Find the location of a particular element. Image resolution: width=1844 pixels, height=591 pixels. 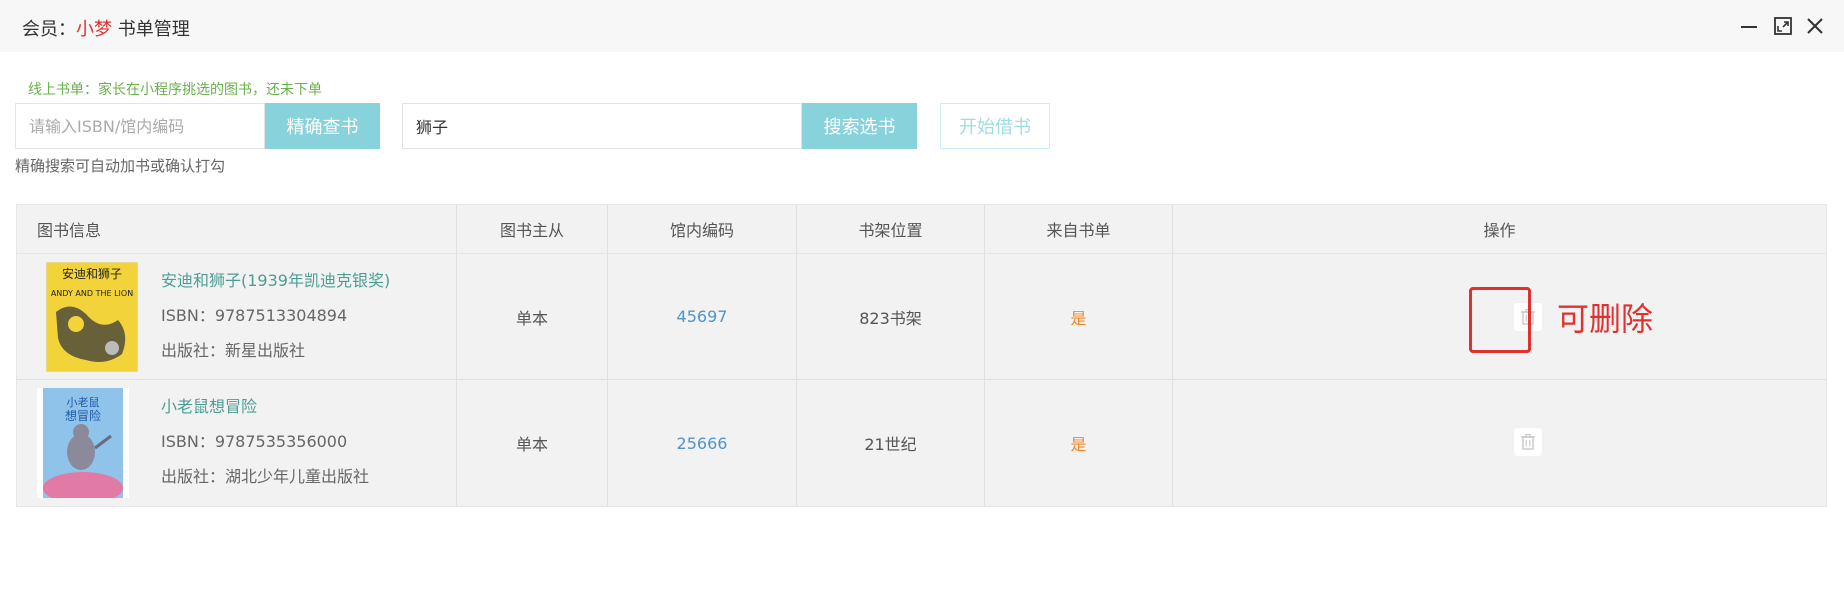

book-publisher: 出版社：新星出版社 is located at coordinates (233, 350).